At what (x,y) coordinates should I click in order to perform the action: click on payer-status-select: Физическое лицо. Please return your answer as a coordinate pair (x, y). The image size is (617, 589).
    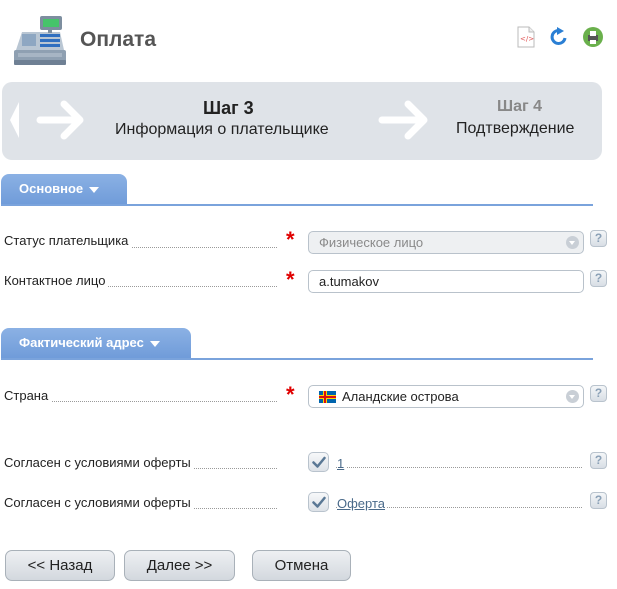
    Looking at the image, I should click on (446, 242).